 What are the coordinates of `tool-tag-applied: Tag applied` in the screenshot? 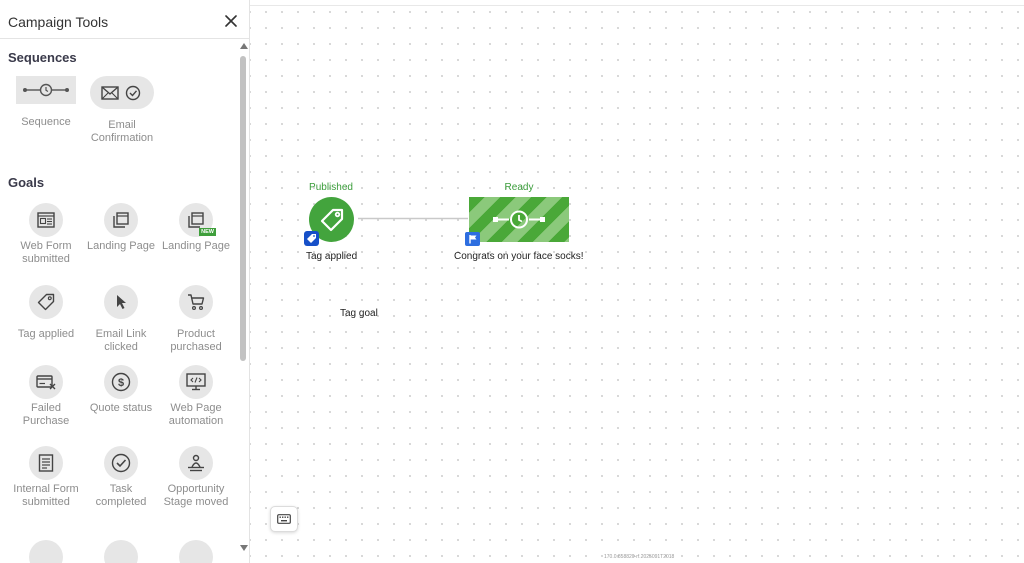 It's located at (46, 313).